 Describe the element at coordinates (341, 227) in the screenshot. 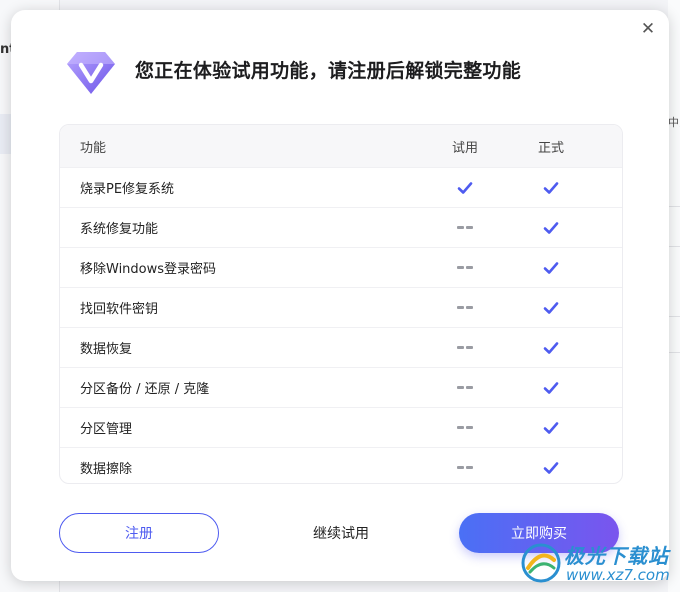

I see `table-row: 系统修复功能` at that location.